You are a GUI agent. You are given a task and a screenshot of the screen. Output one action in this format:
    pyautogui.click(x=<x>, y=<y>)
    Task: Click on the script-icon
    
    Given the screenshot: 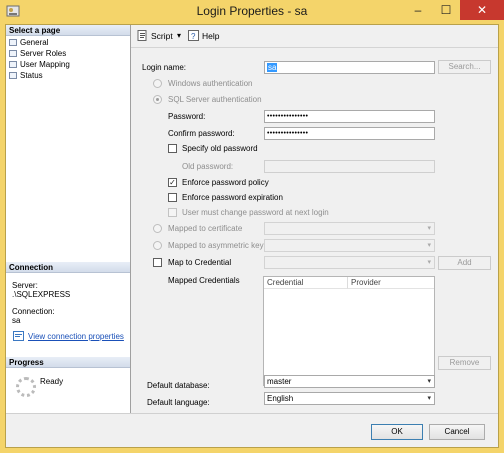 What is the action you would take?
    pyautogui.click(x=142, y=35)
    